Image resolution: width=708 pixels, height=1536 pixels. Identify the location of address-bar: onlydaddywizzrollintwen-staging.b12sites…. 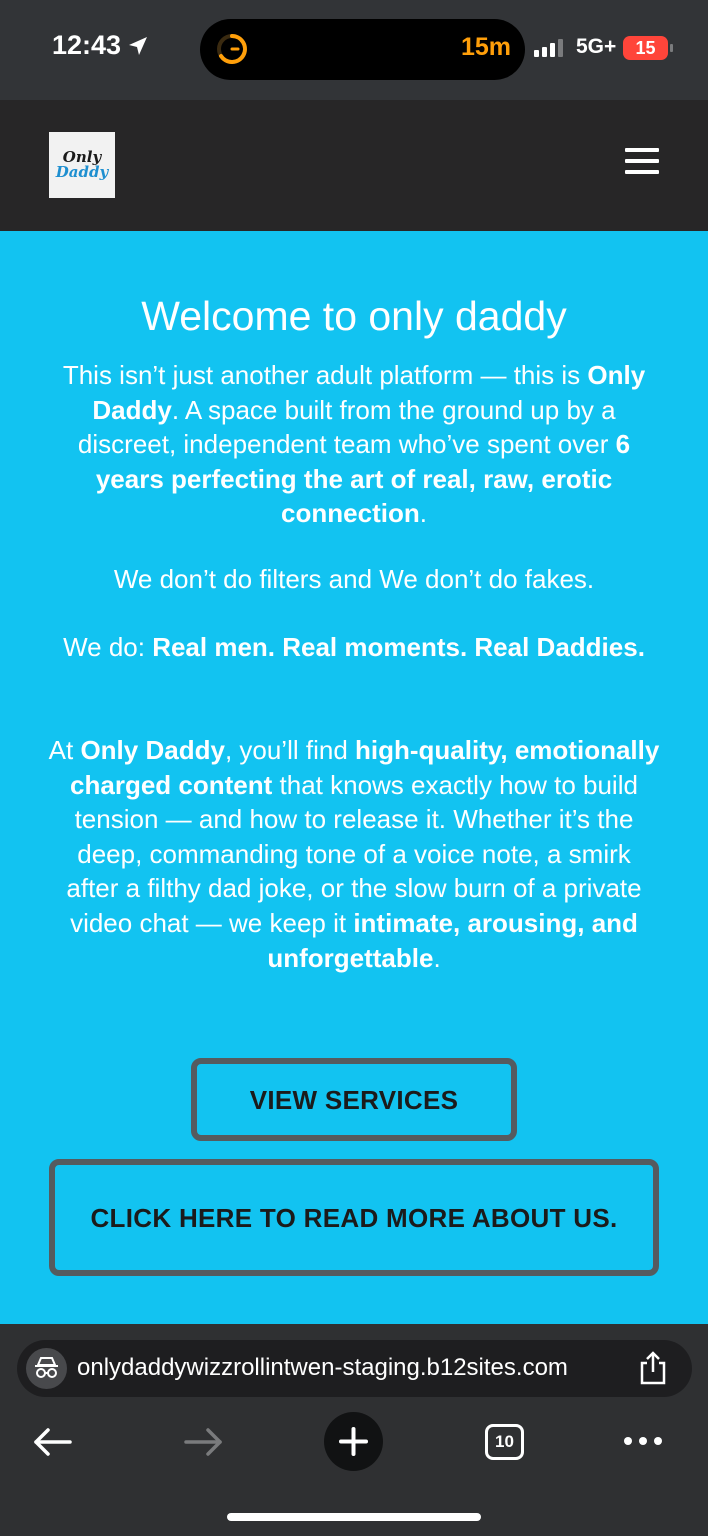
(354, 1368).